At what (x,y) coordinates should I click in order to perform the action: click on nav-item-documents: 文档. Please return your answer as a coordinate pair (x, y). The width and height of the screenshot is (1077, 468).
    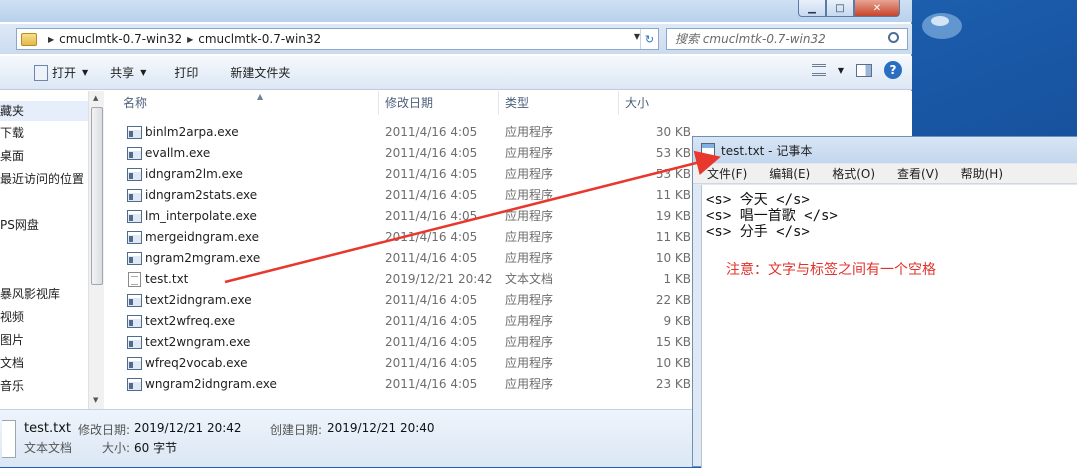
    Looking at the image, I should click on (44, 363).